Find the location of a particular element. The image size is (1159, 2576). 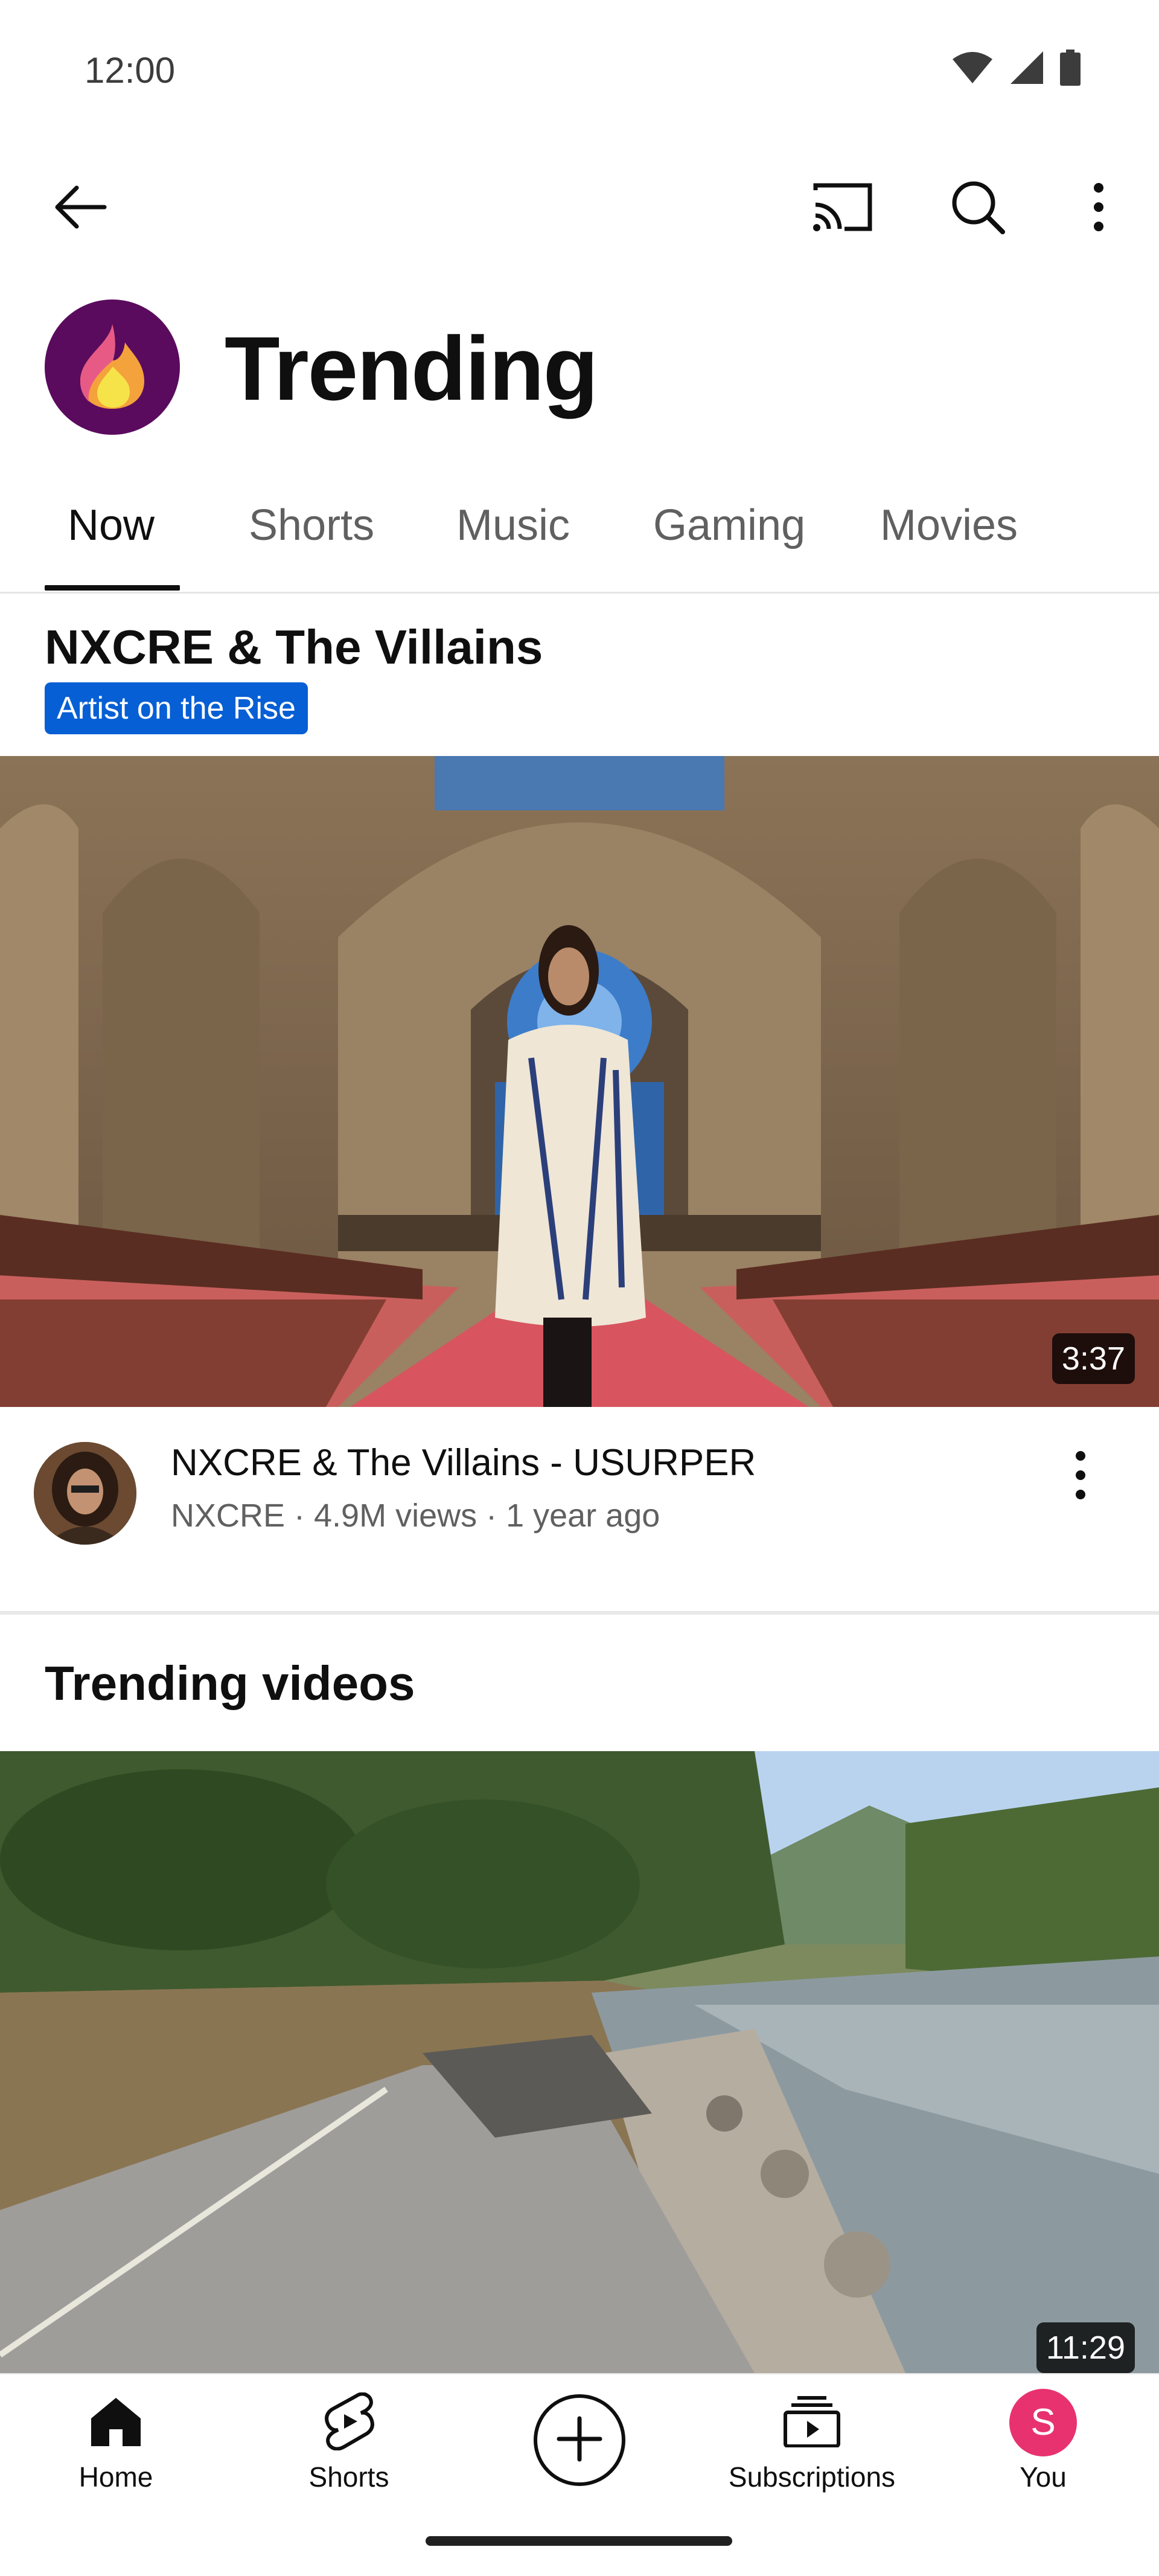

trending-flame-icon is located at coordinates (112, 367).